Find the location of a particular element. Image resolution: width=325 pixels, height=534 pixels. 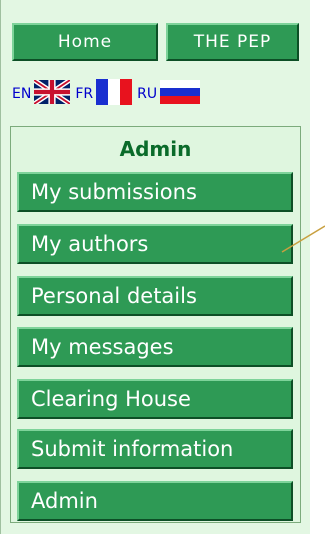

annotation-pointer-line is located at coordinates (303, 239).